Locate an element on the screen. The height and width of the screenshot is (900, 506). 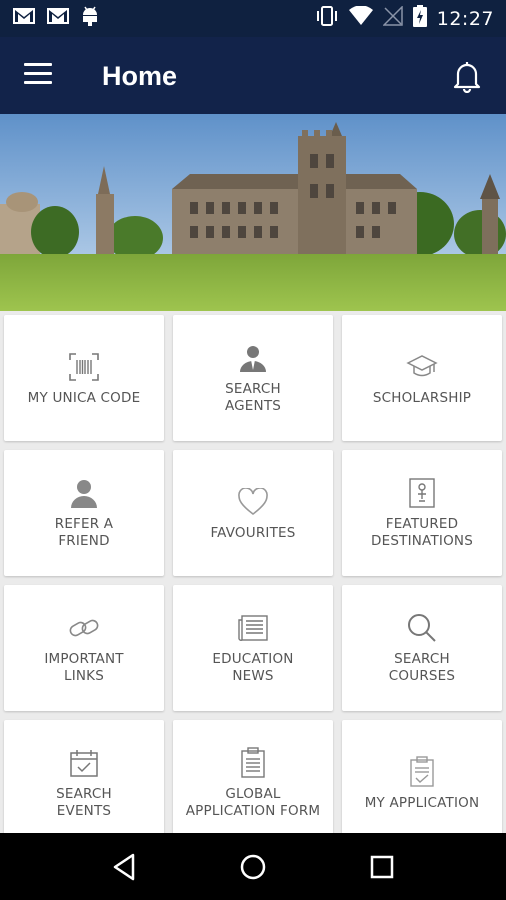
my-unica-code-tile: MY UNICA CODE is located at coordinates (84, 378).